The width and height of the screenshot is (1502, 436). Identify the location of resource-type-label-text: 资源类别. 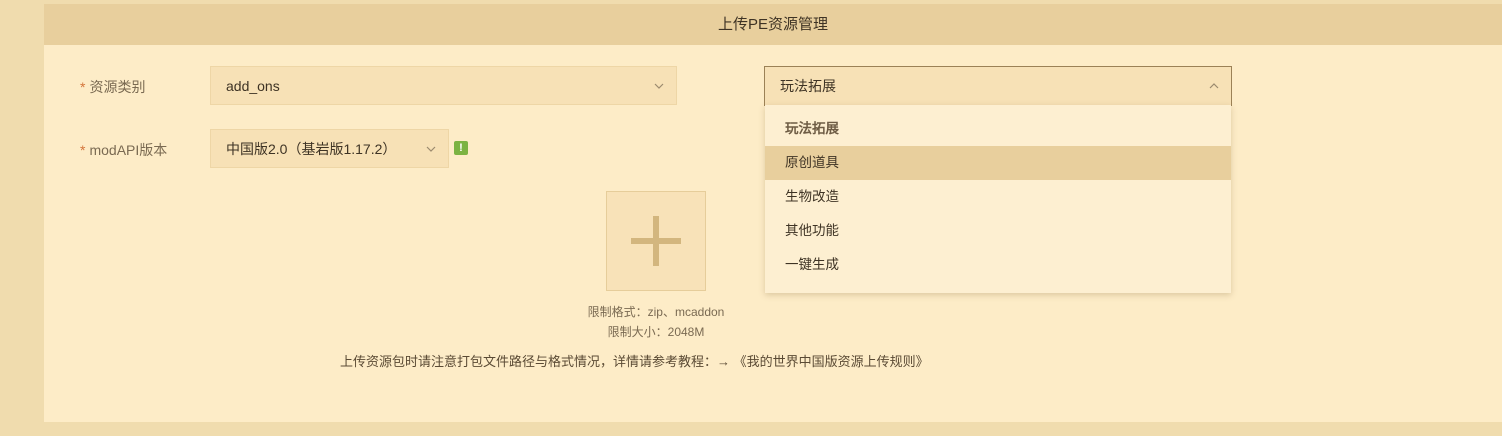
(117, 87).